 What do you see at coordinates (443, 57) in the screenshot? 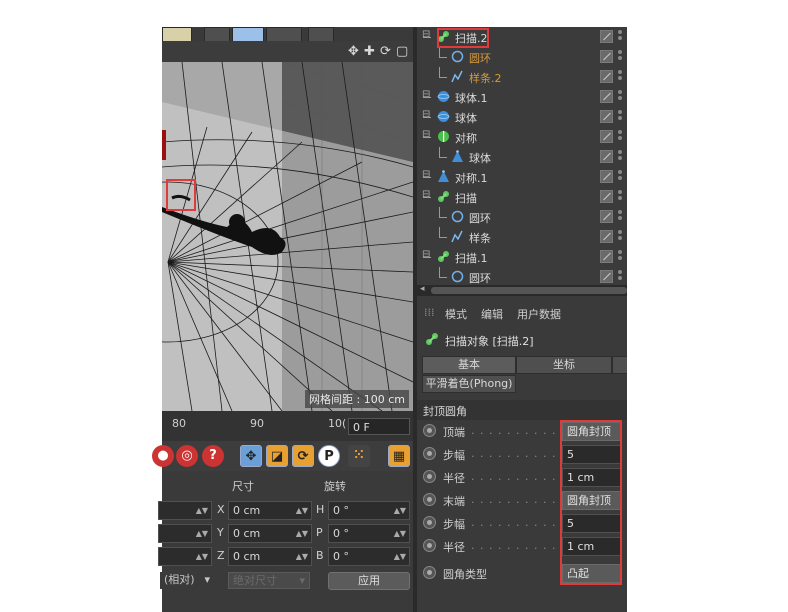
I see `tree-line` at bounding box center [443, 57].